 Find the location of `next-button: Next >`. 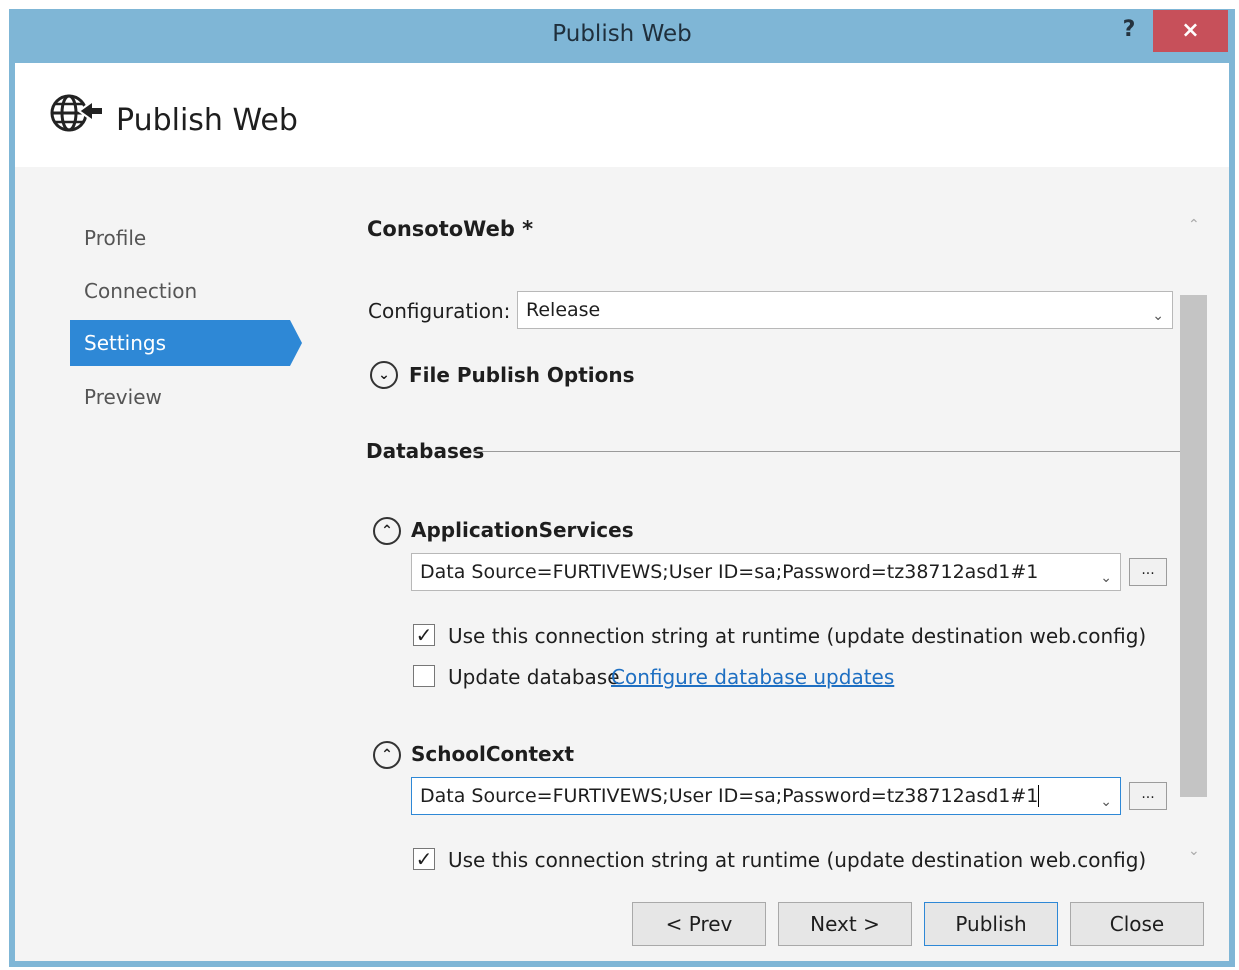

next-button: Next > is located at coordinates (845, 924).